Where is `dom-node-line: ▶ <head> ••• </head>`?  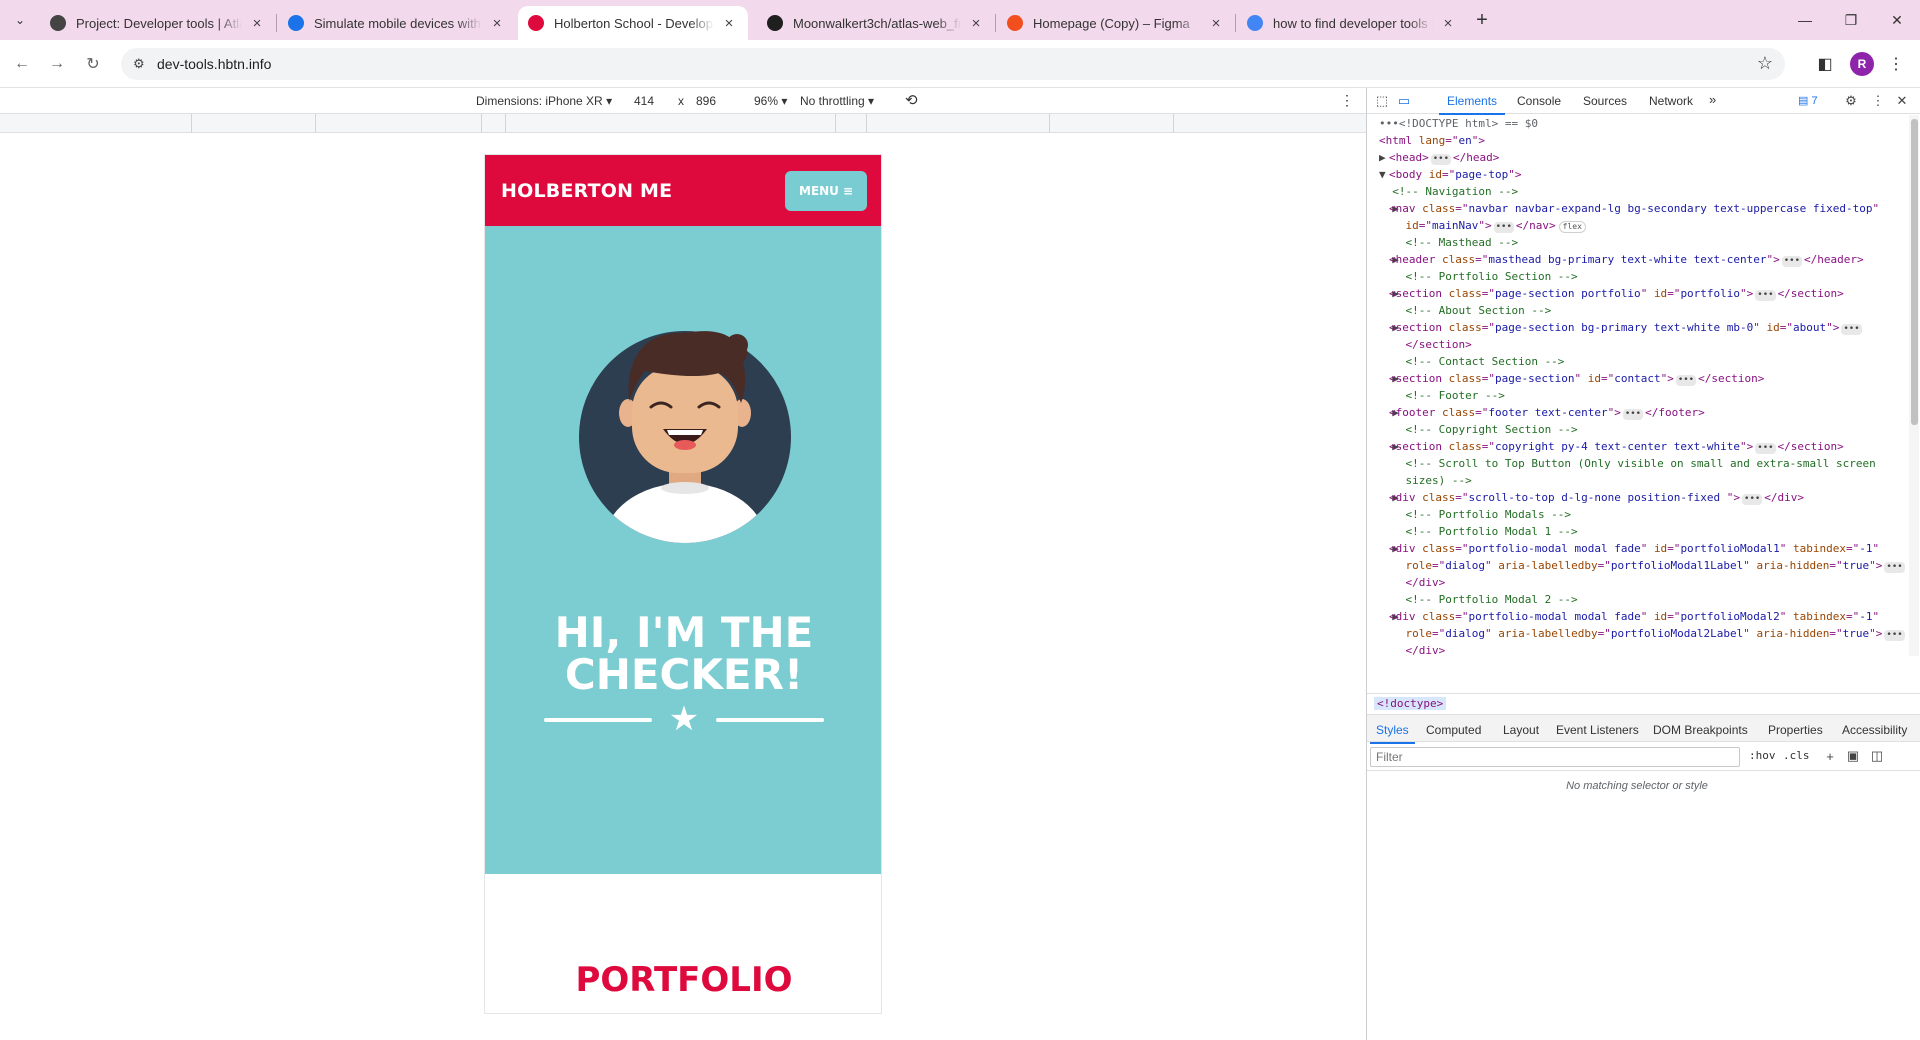
dom-node-line: ▶ <head> ••• </head> is located at coordinates (1637, 157).